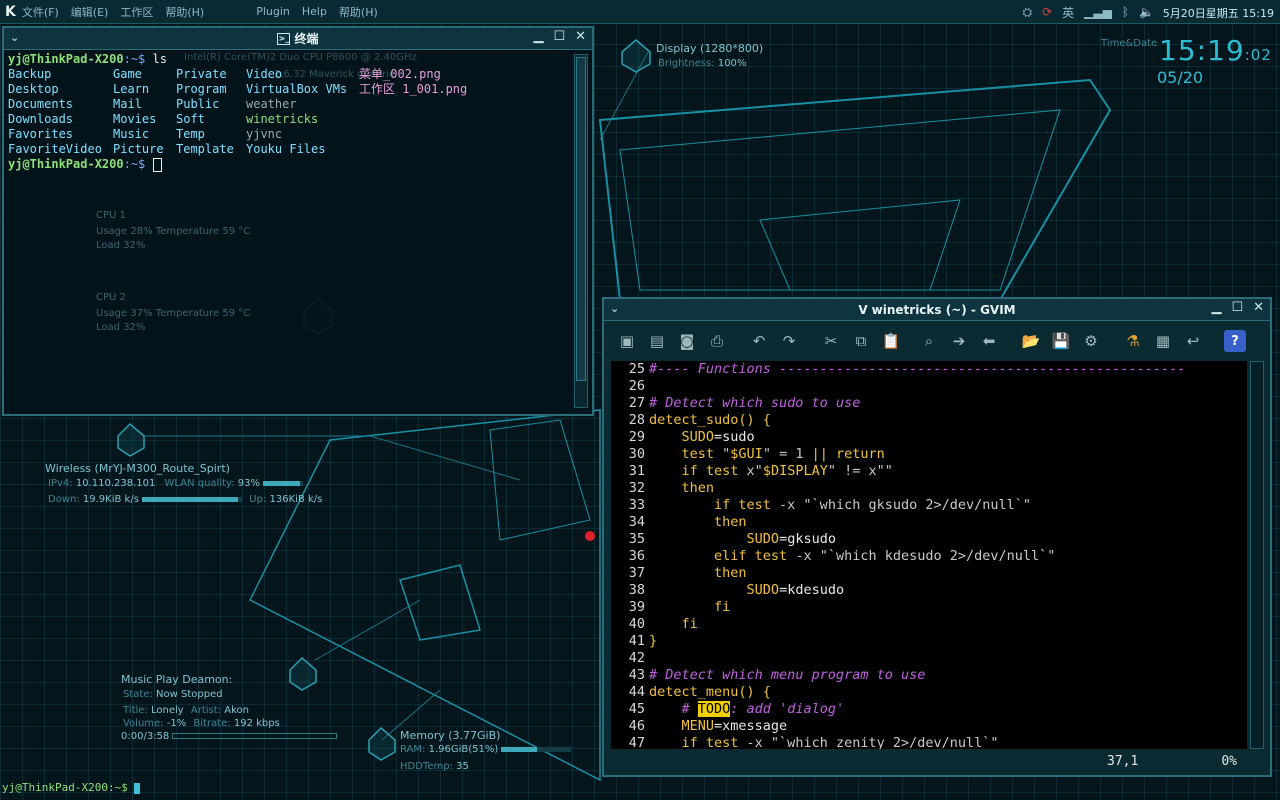  Describe the element at coordinates (959, 341) in the screenshot. I see `find-next-icon: ➔` at that location.